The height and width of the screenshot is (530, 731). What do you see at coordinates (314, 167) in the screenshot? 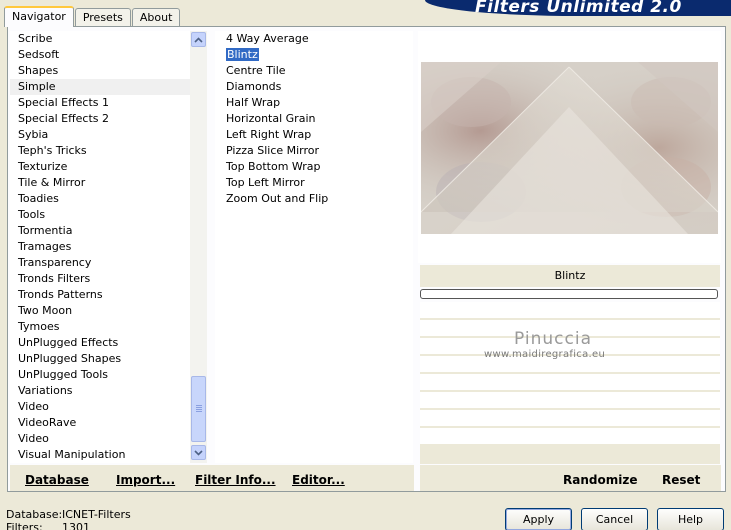
I see `filter-item: Top Bottom Wrap` at bounding box center [314, 167].